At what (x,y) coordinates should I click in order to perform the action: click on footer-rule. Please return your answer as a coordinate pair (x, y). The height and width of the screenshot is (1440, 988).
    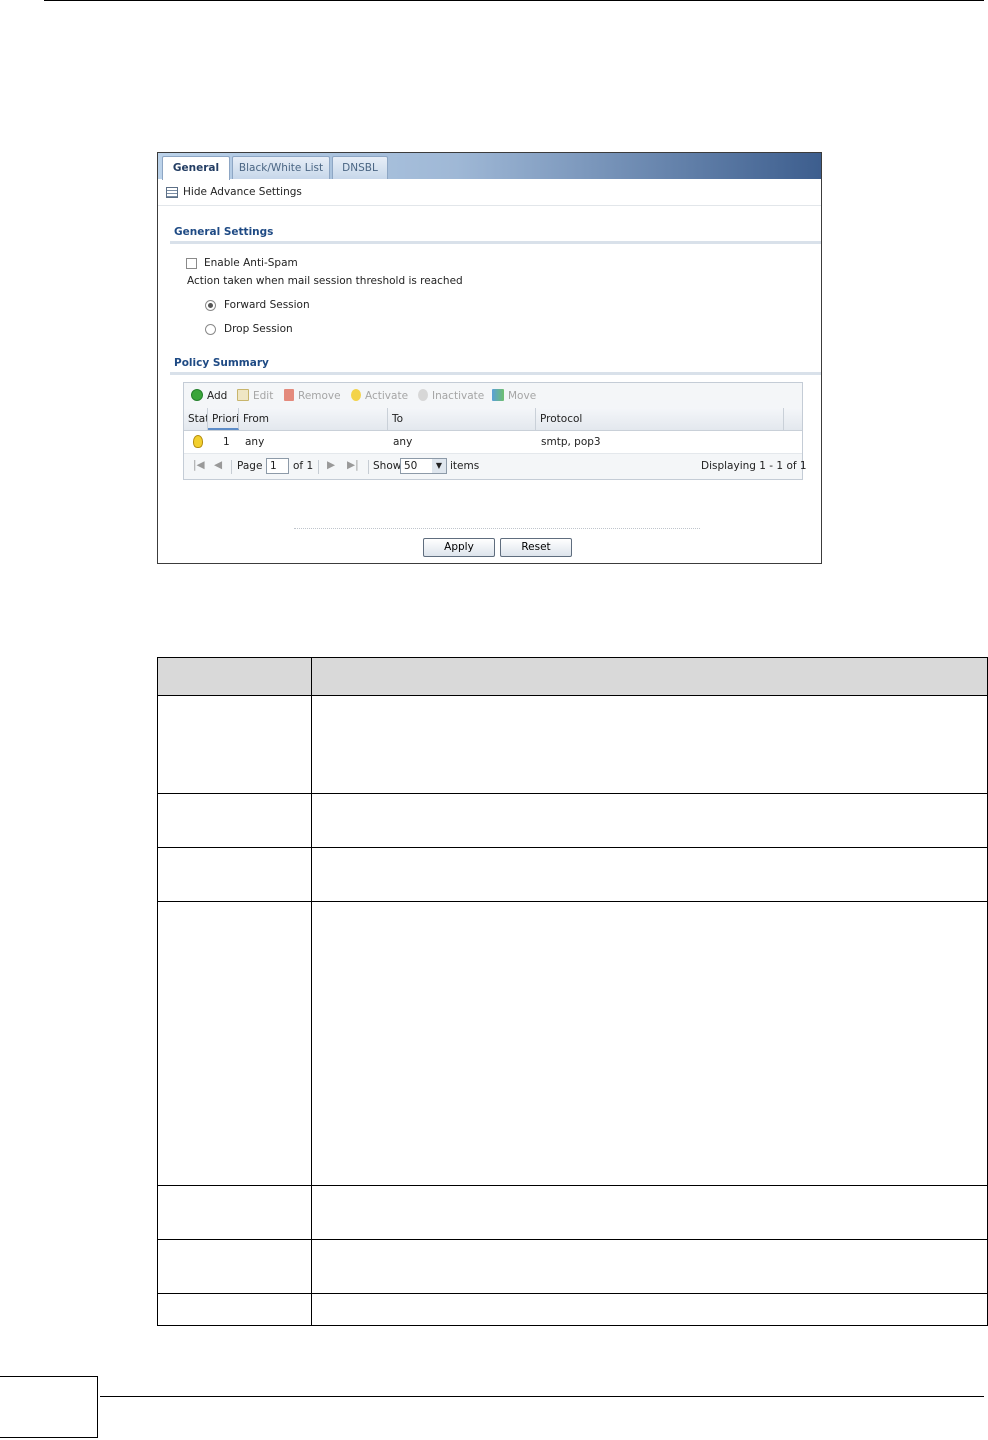
    Looking at the image, I should click on (542, 1396).